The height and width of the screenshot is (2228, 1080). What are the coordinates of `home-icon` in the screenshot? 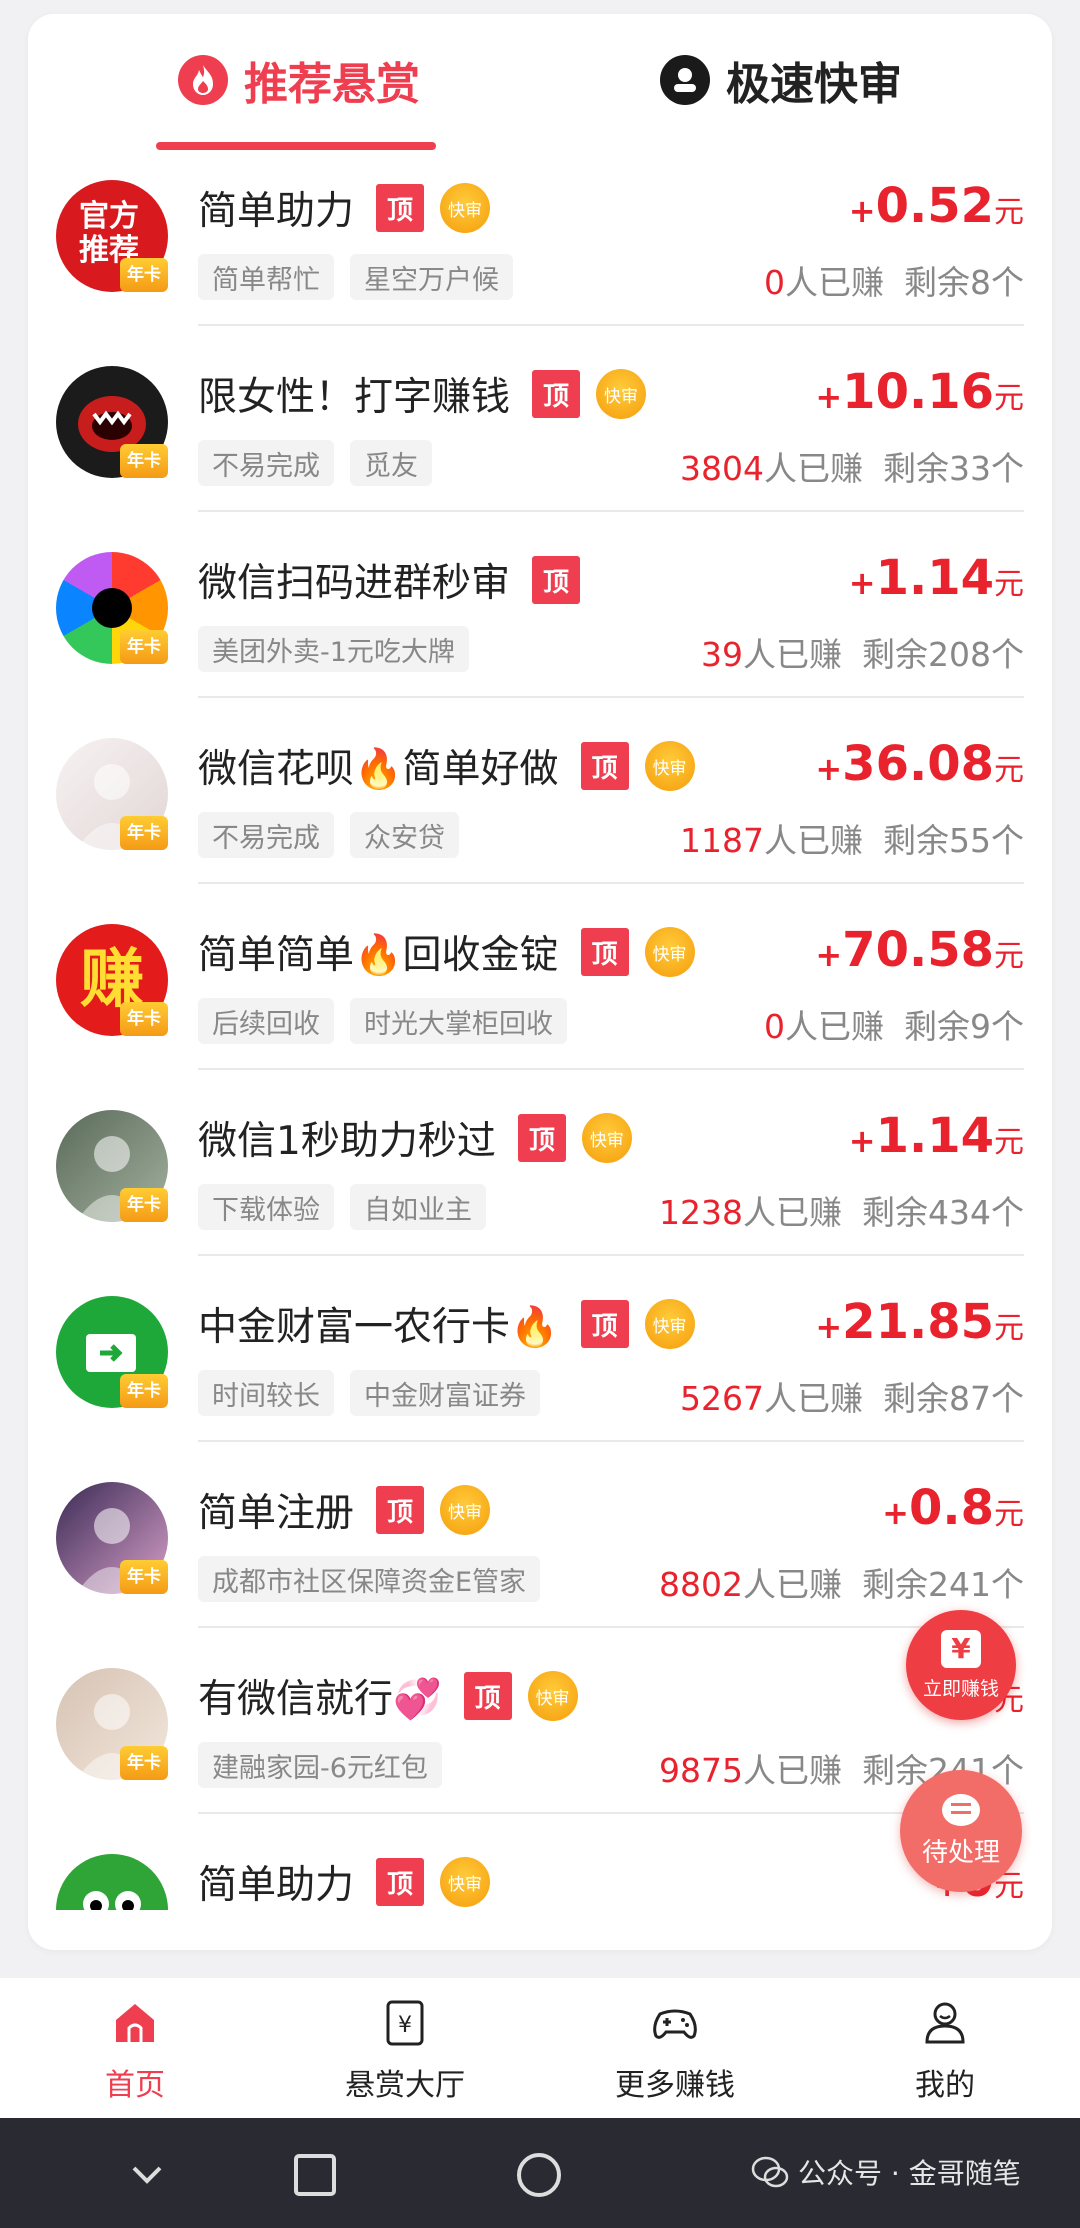 It's located at (135, 2023).